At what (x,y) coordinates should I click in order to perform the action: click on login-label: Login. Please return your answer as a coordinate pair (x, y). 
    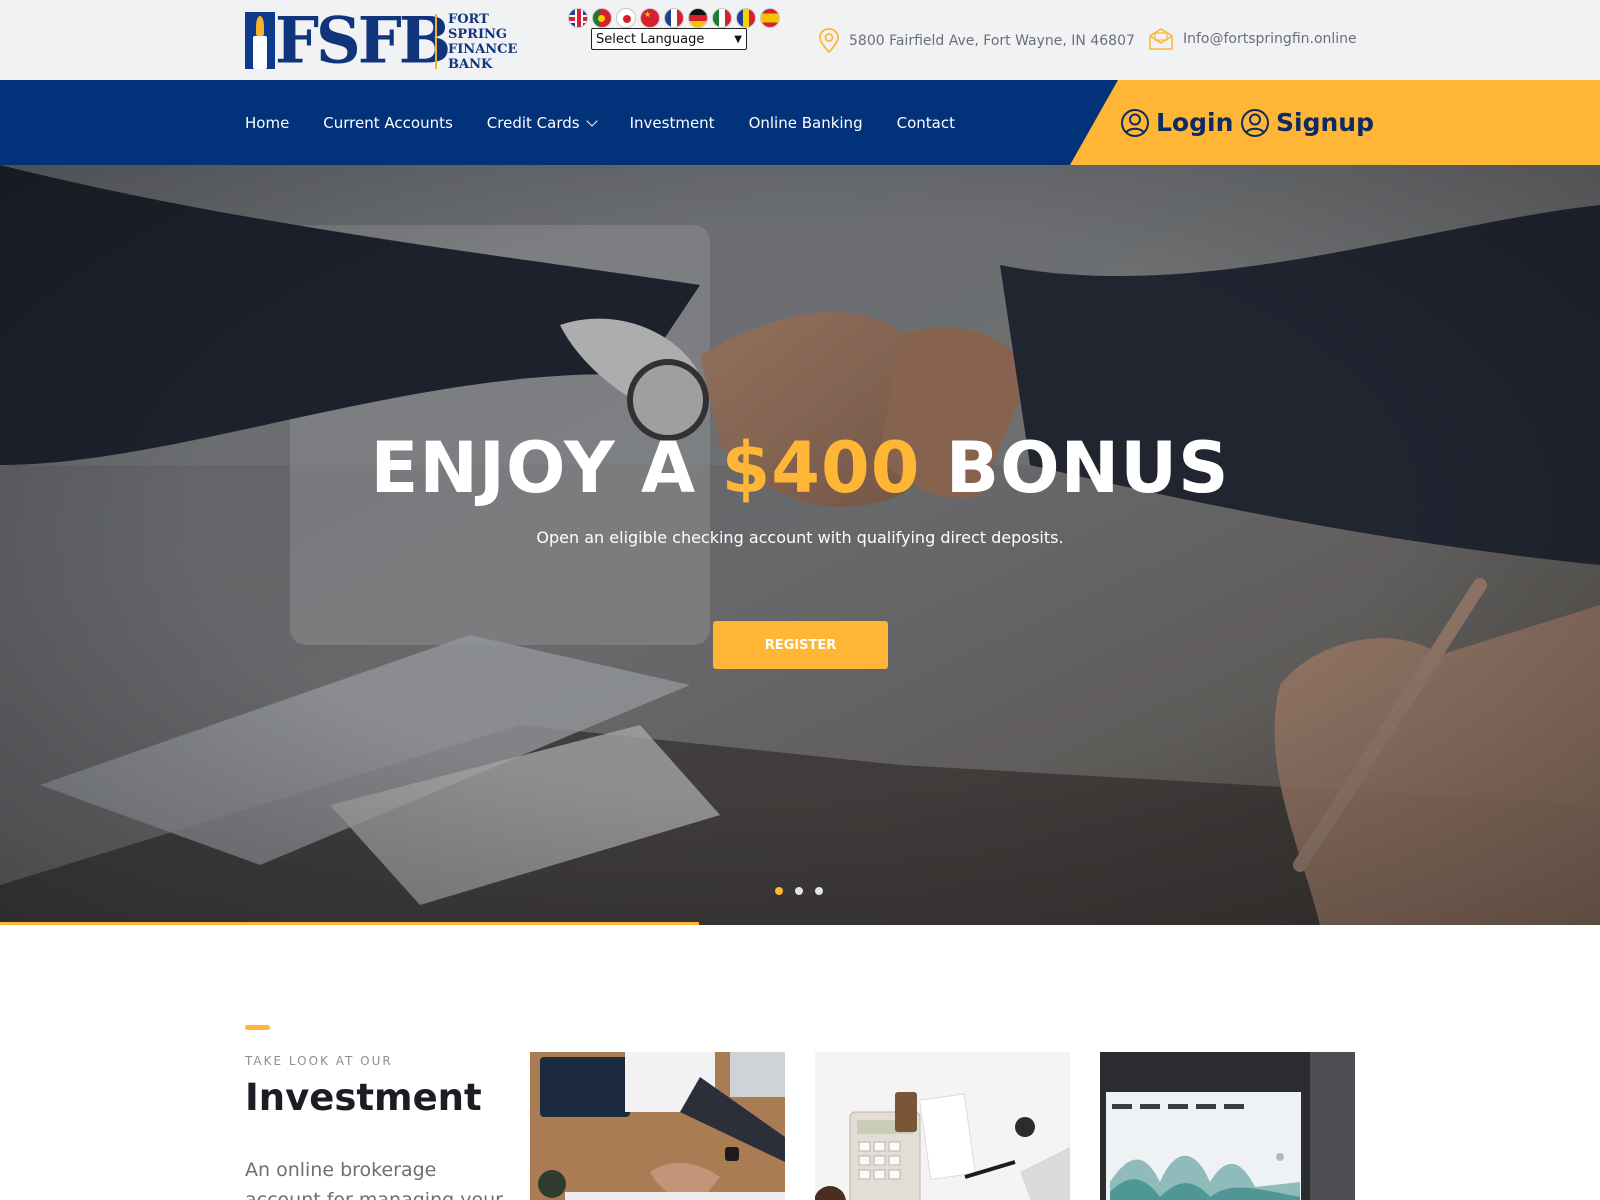
    Looking at the image, I should click on (1195, 122).